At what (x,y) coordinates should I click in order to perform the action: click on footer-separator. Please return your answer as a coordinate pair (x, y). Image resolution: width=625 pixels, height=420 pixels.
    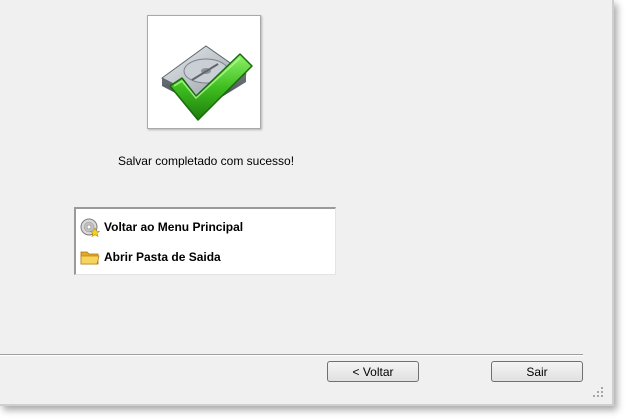
    Looking at the image, I should click on (291, 355).